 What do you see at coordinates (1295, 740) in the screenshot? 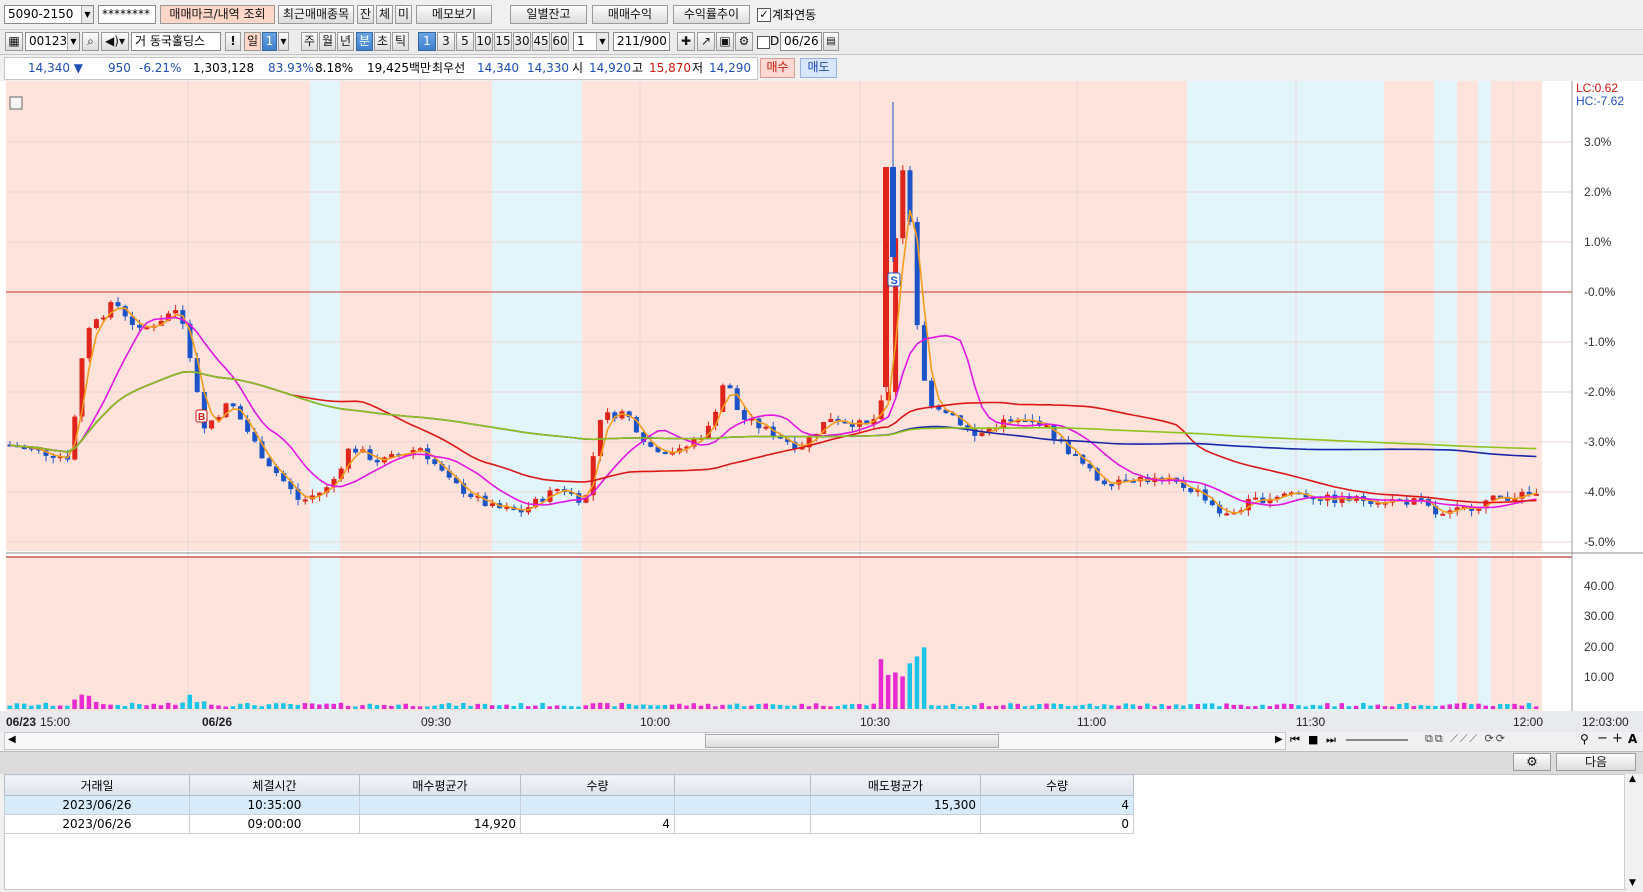
I see `first-icon: ⏮` at bounding box center [1295, 740].